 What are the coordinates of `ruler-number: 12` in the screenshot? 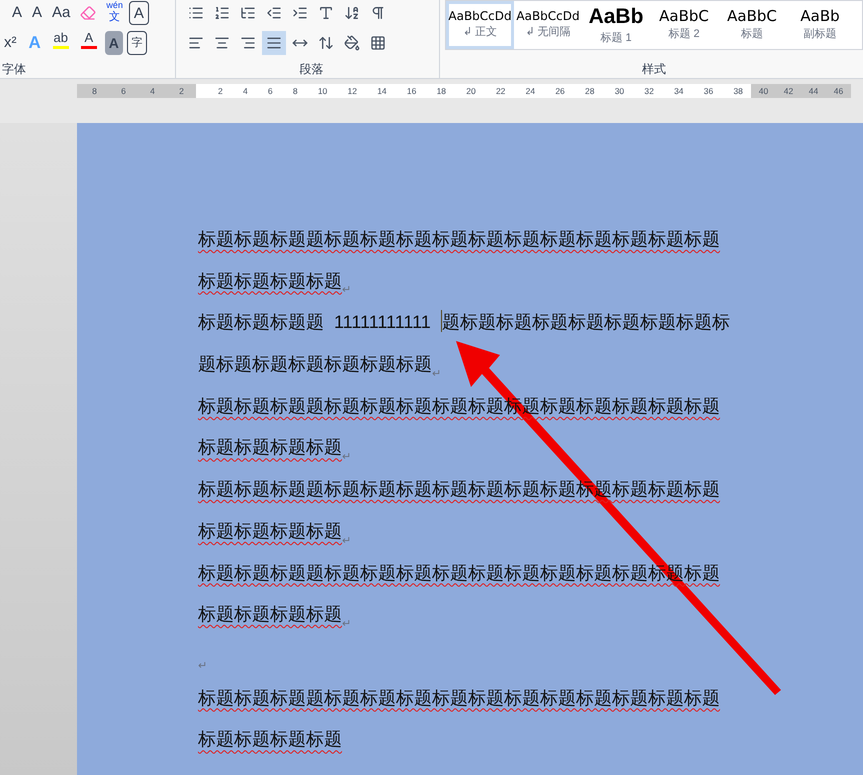 It's located at (352, 91).